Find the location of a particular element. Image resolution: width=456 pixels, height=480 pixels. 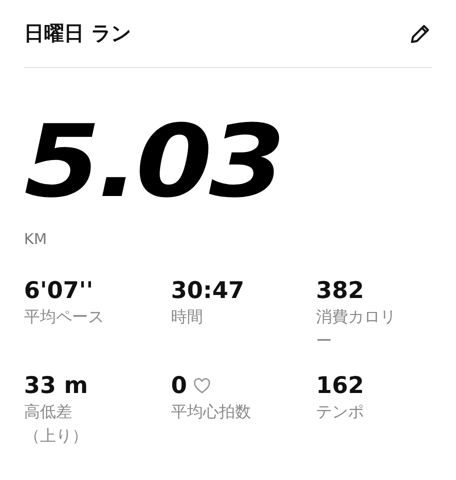

stat-label: 時間 is located at coordinates (187, 317).